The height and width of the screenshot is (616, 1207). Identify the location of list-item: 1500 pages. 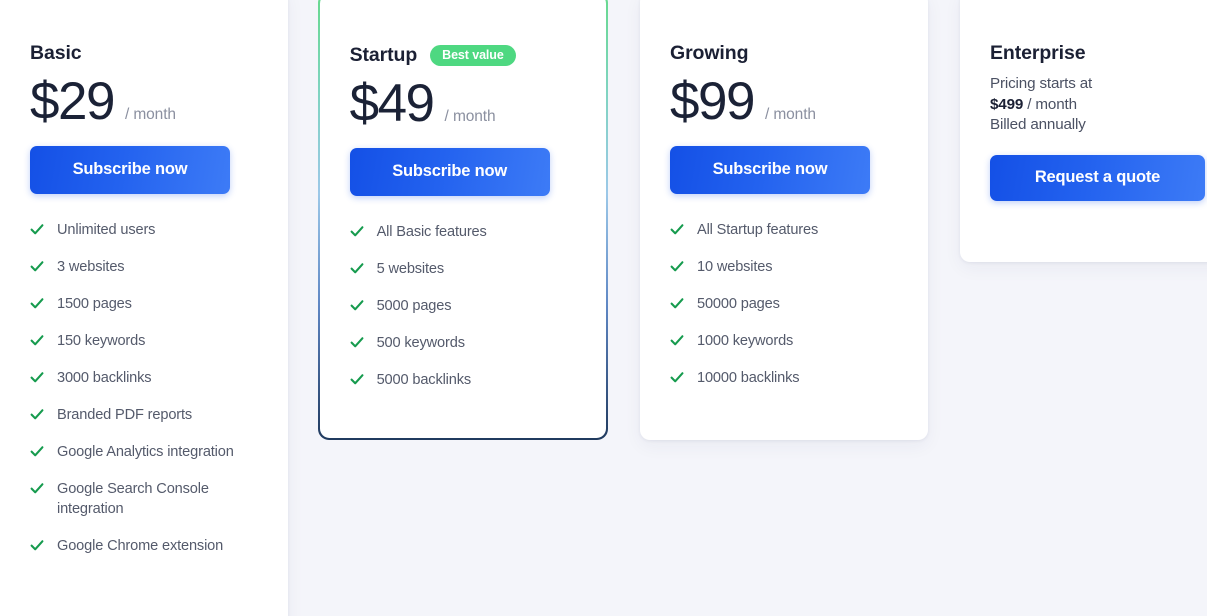
(144, 304).